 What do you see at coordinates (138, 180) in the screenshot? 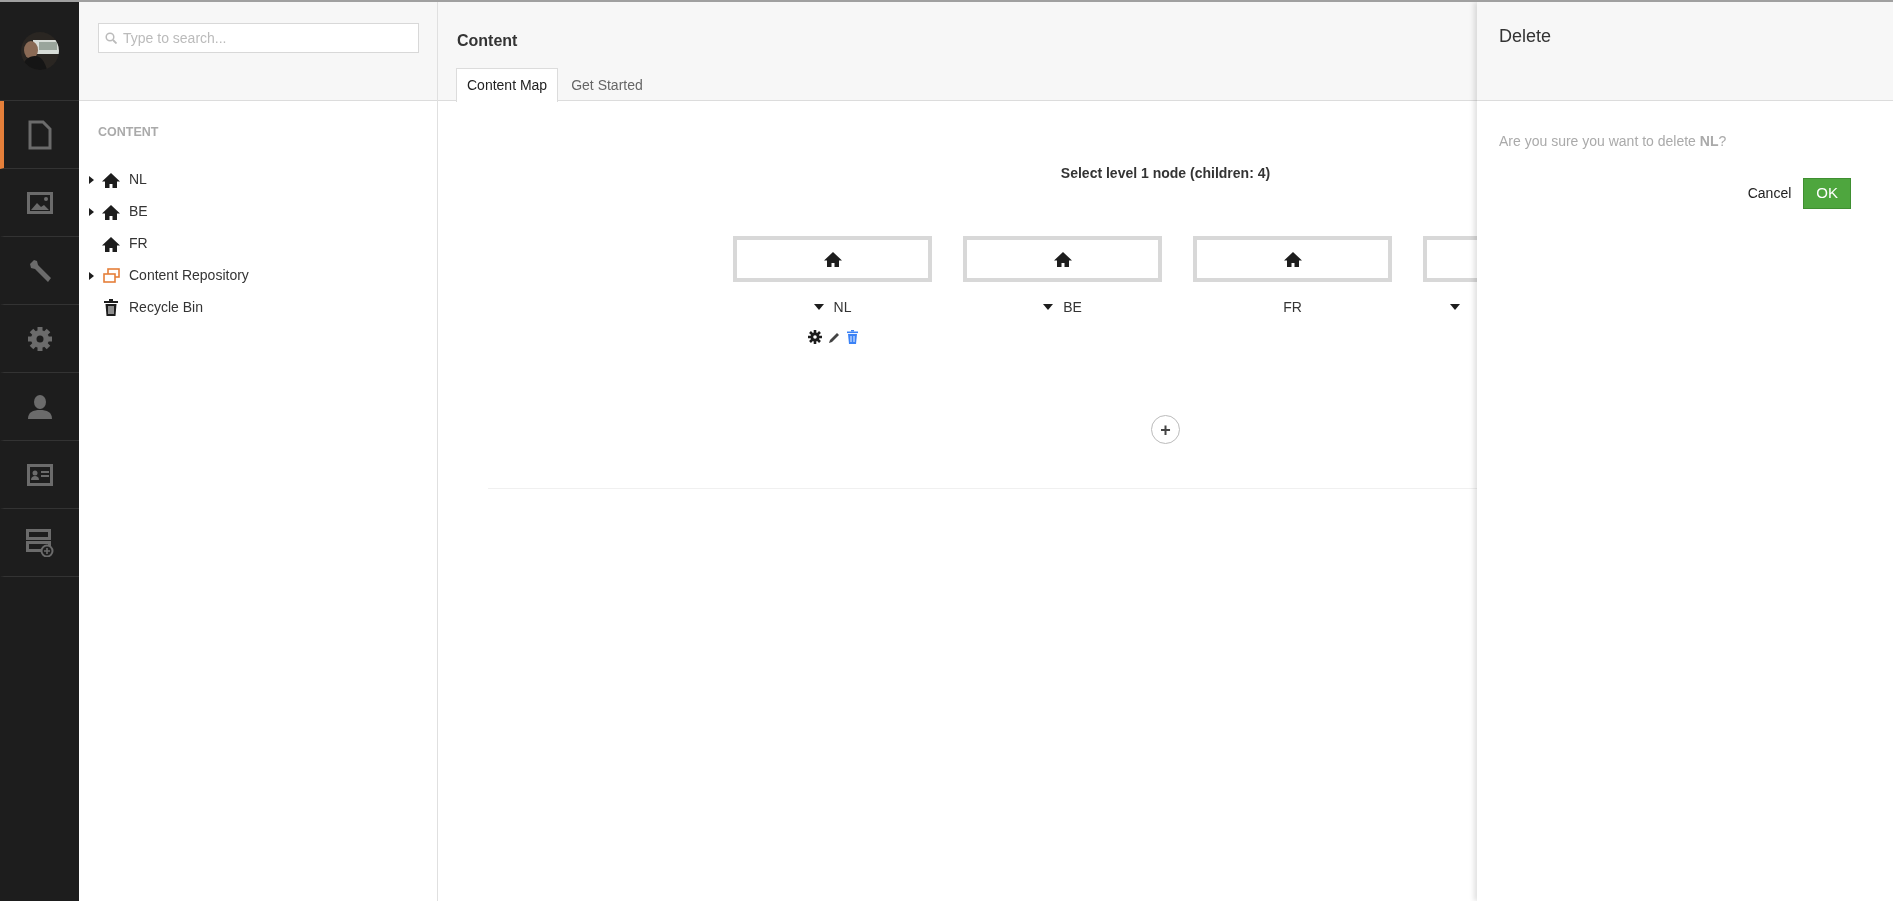
I see `tree-item: NL` at bounding box center [138, 180].